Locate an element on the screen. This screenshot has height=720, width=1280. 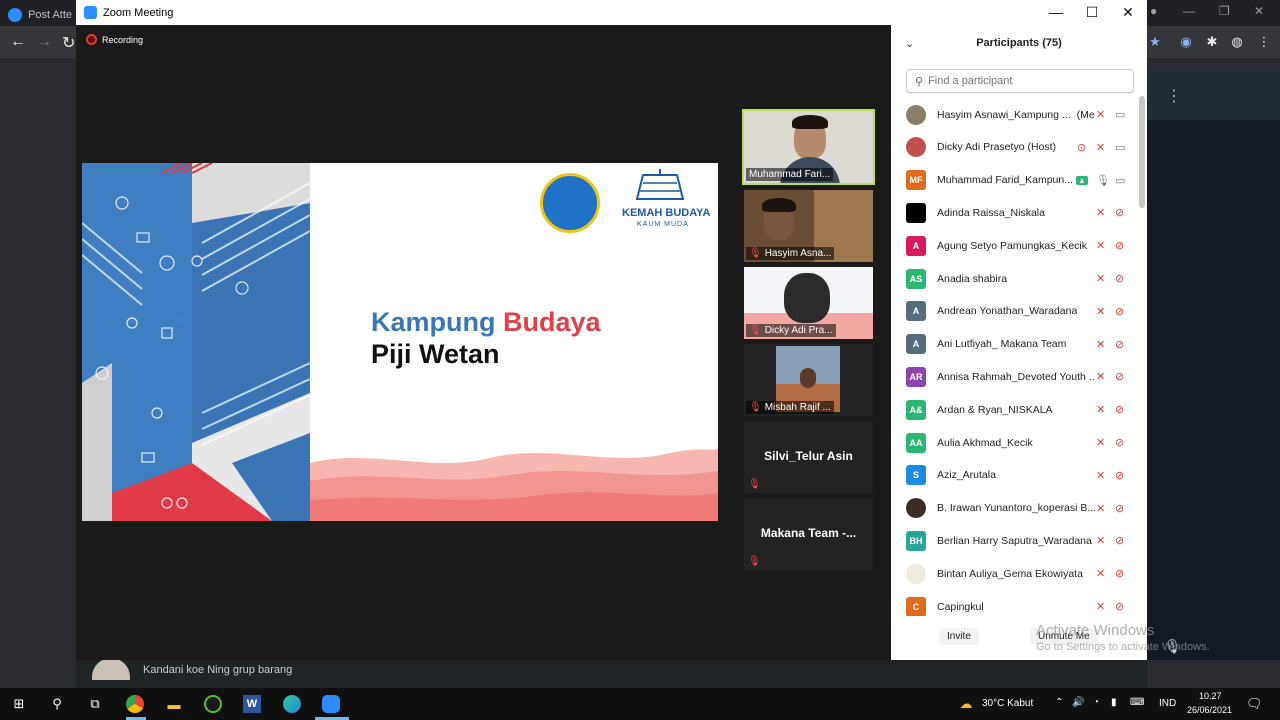
participant-row: A& Ardan & Ryan_NISKALA ✕ ⊘ is located at coordinates (1014, 409).